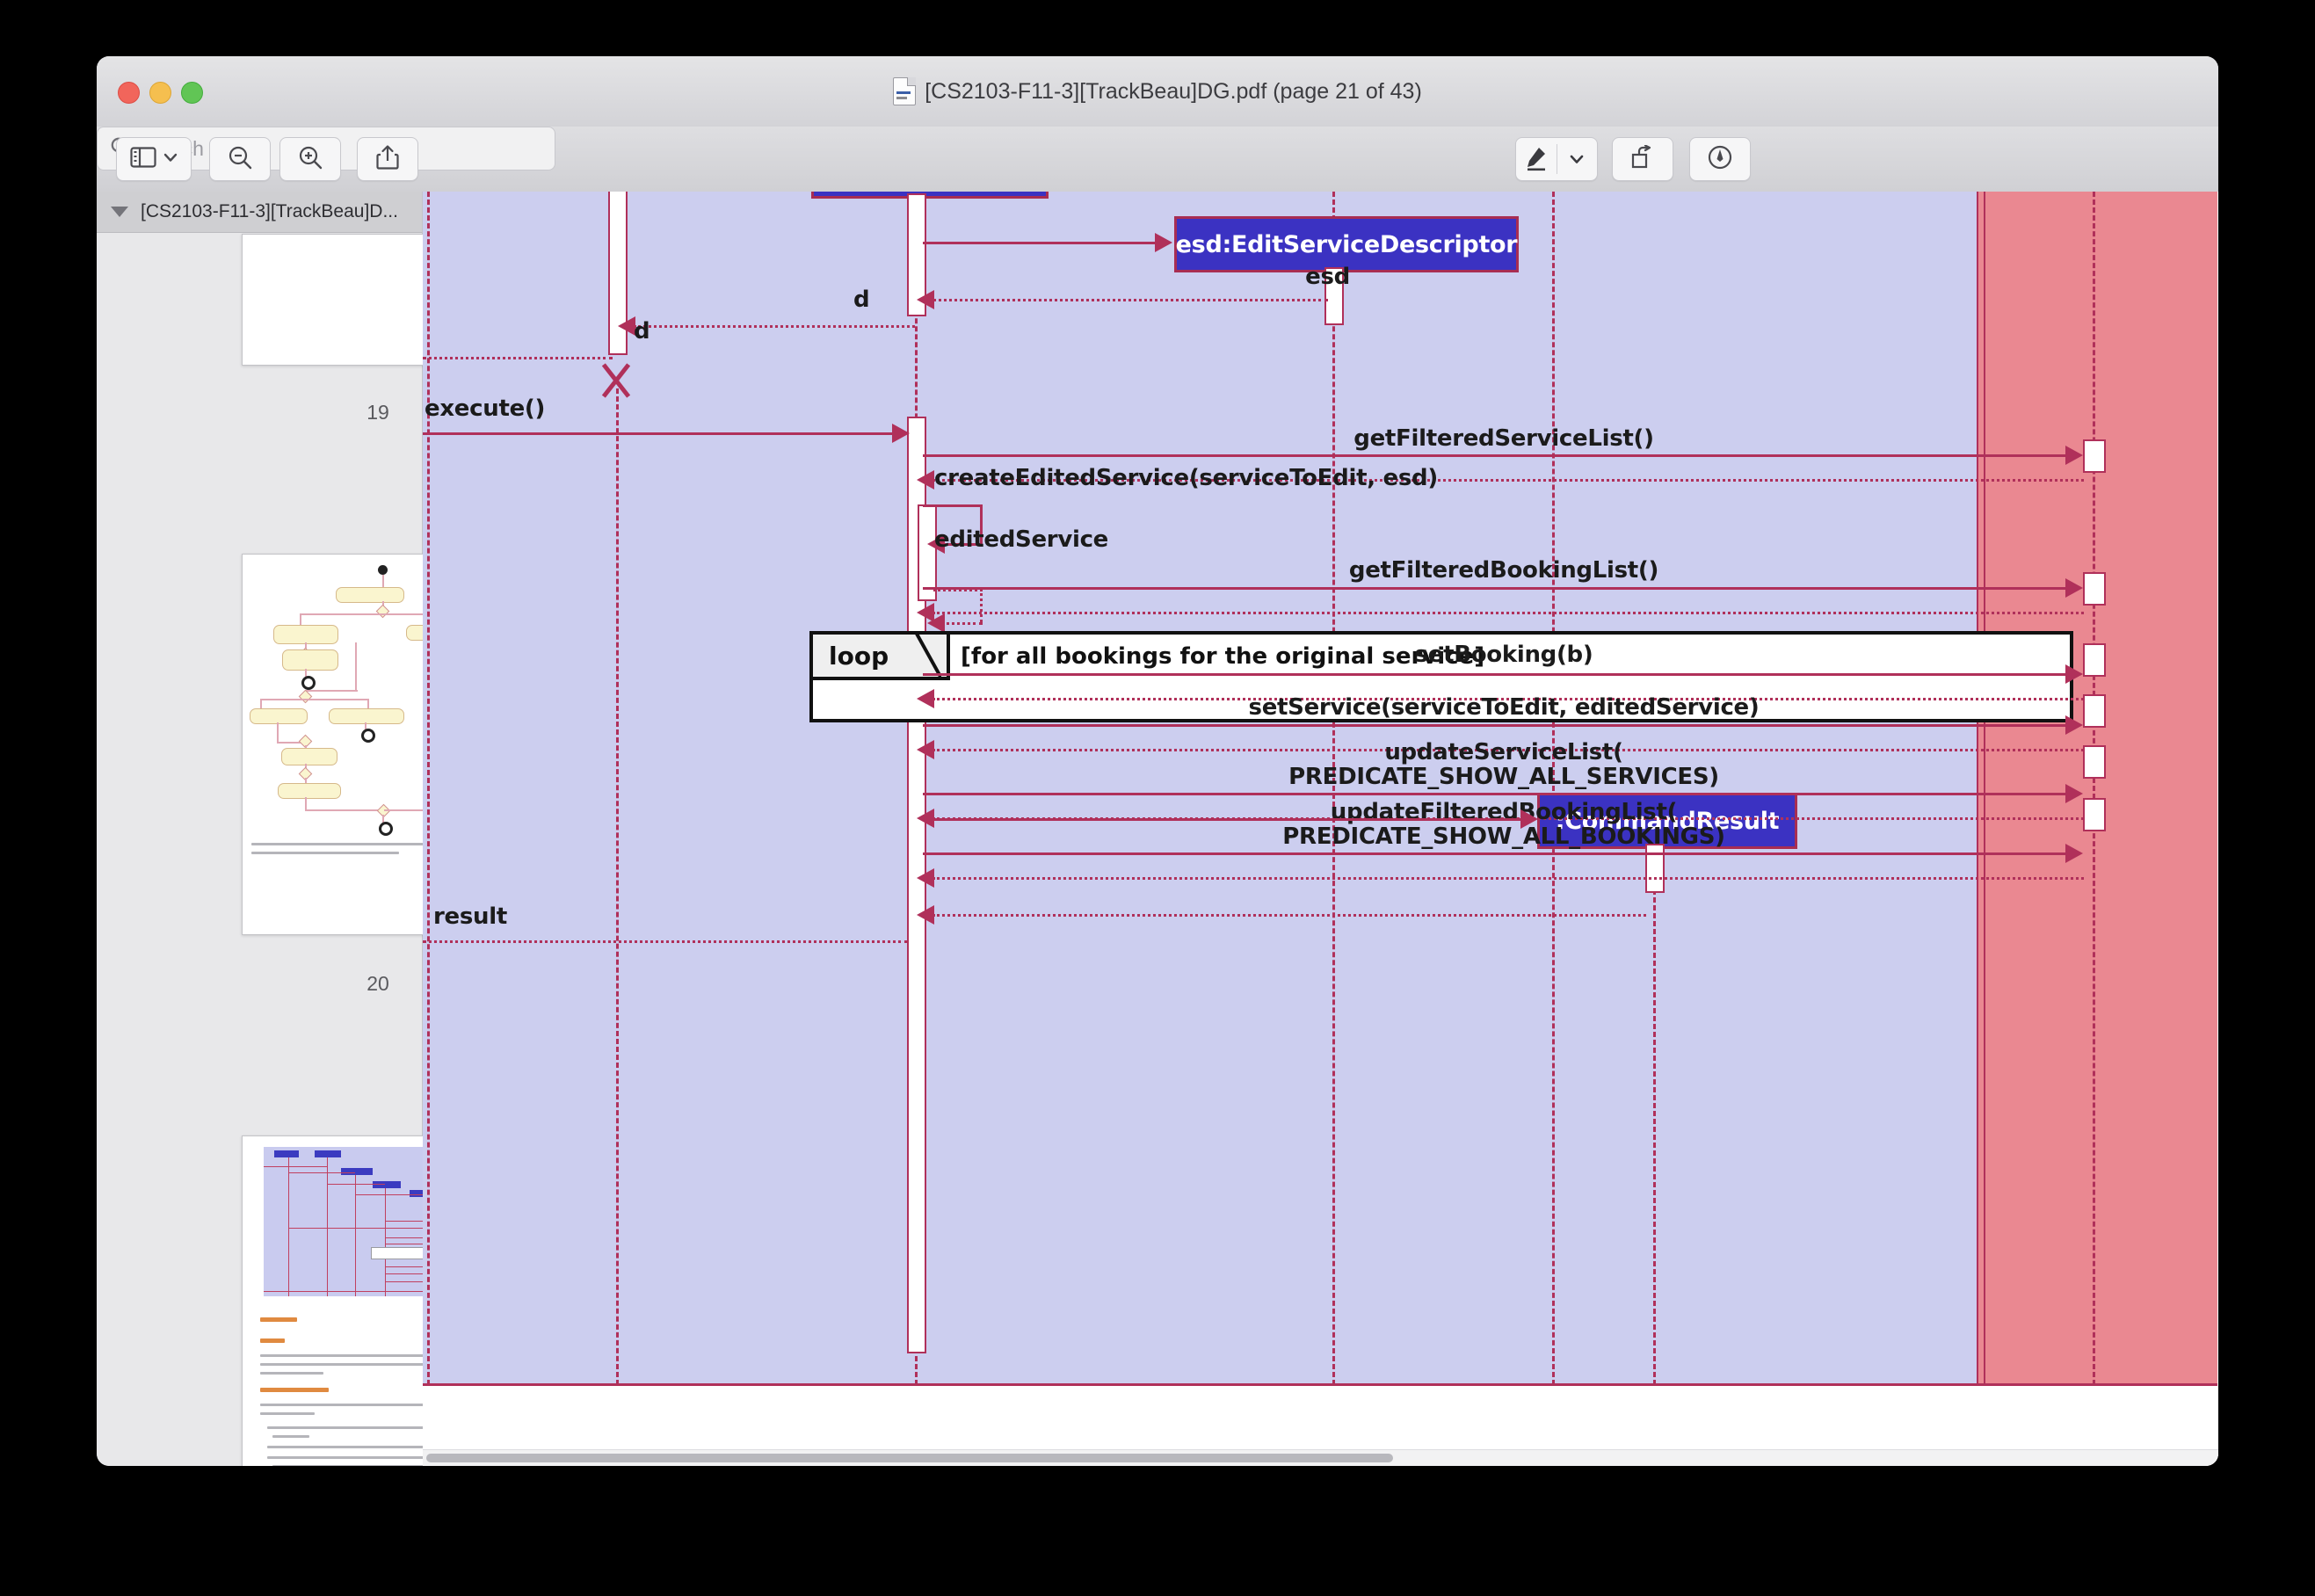 Image resolution: width=2315 pixels, height=1596 pixels. Describe the element at coordinates (1497, 455) in the screenshot. I see `message-get-filtered-service-list` at that location.